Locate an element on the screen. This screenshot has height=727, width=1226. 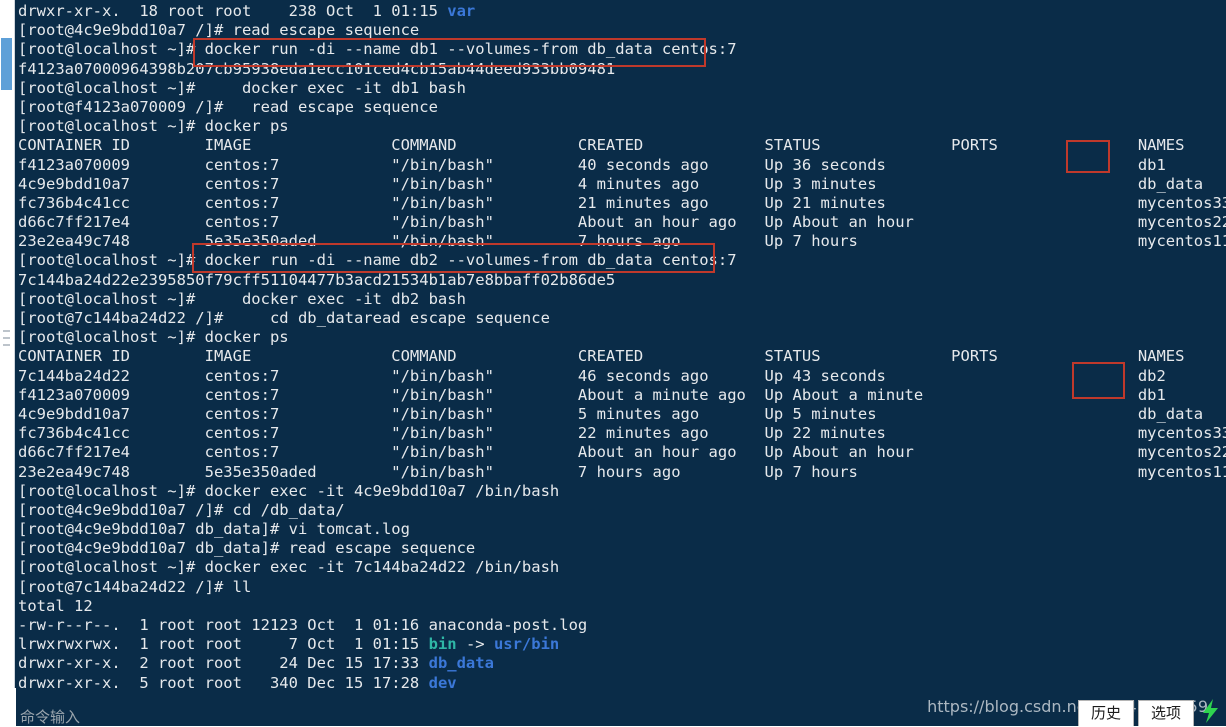
terminal-text: drwxr-xr-x. 2 root root 24 Dec 15 17:33 is located at coordinates (223, 663).